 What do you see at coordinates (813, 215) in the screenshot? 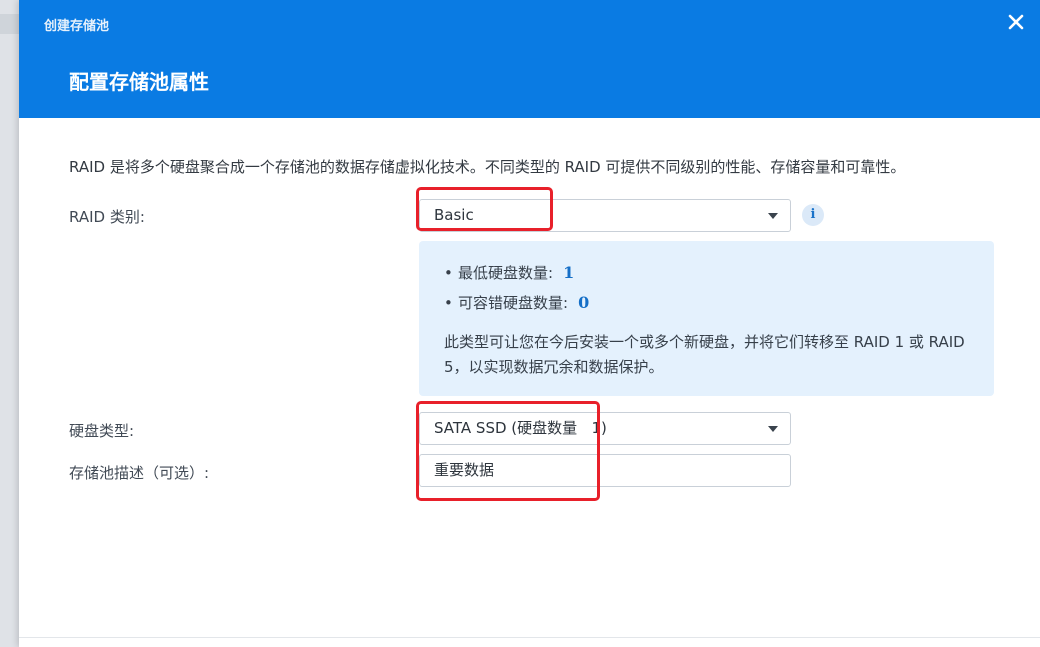
I see `info-icon: i` at bounding box center [813, 215].